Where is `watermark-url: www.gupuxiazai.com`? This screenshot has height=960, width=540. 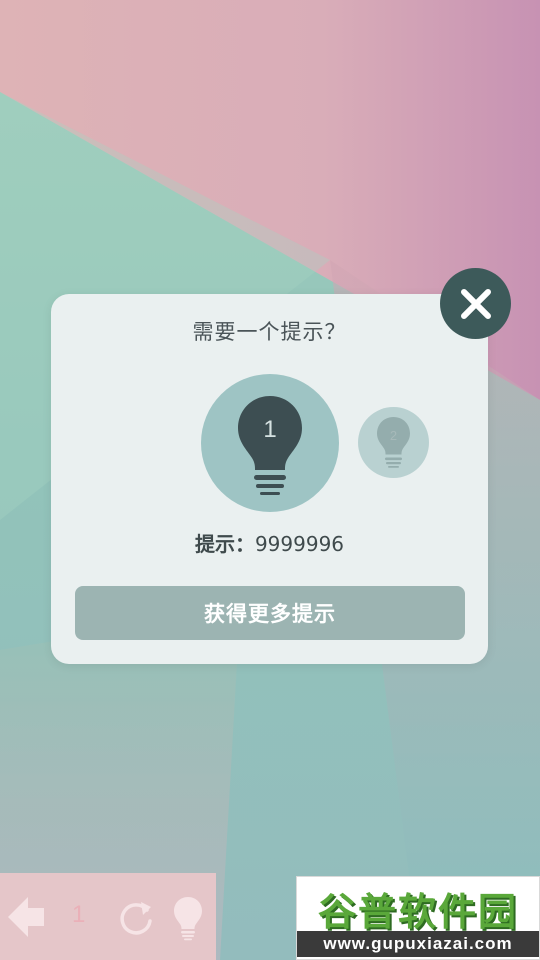 watermark-url: www.gupuxiazai.com is located at coordinates (418, 944).